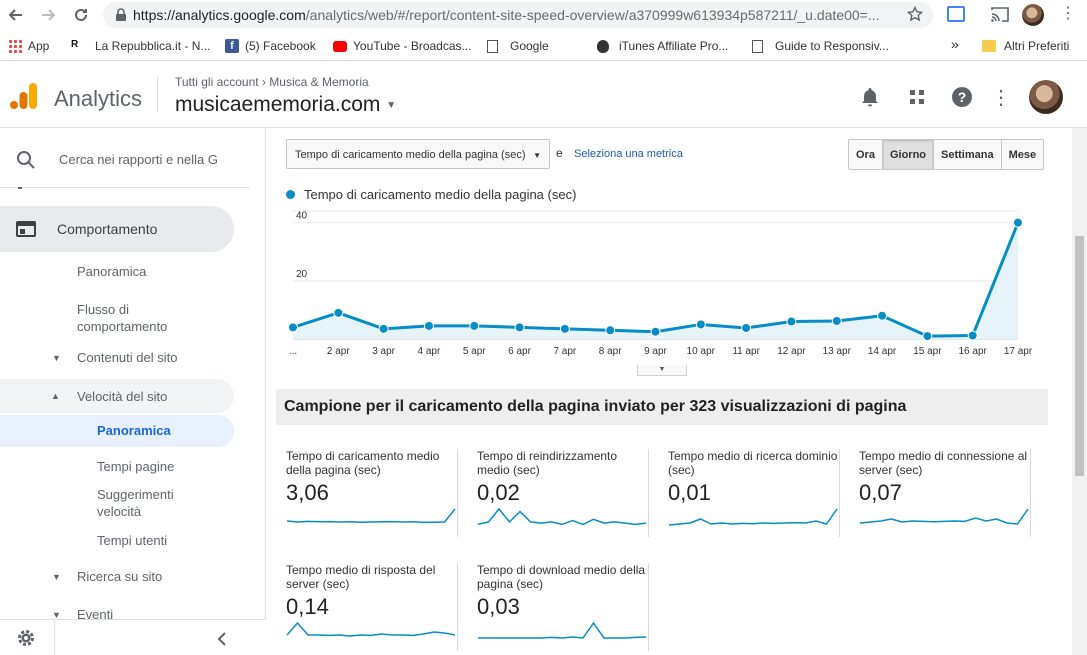  What do you see at coordinates (927, 351) in the screenshot?
I see `x-tick-label: 15 apr` at bounding box center [927, 351].